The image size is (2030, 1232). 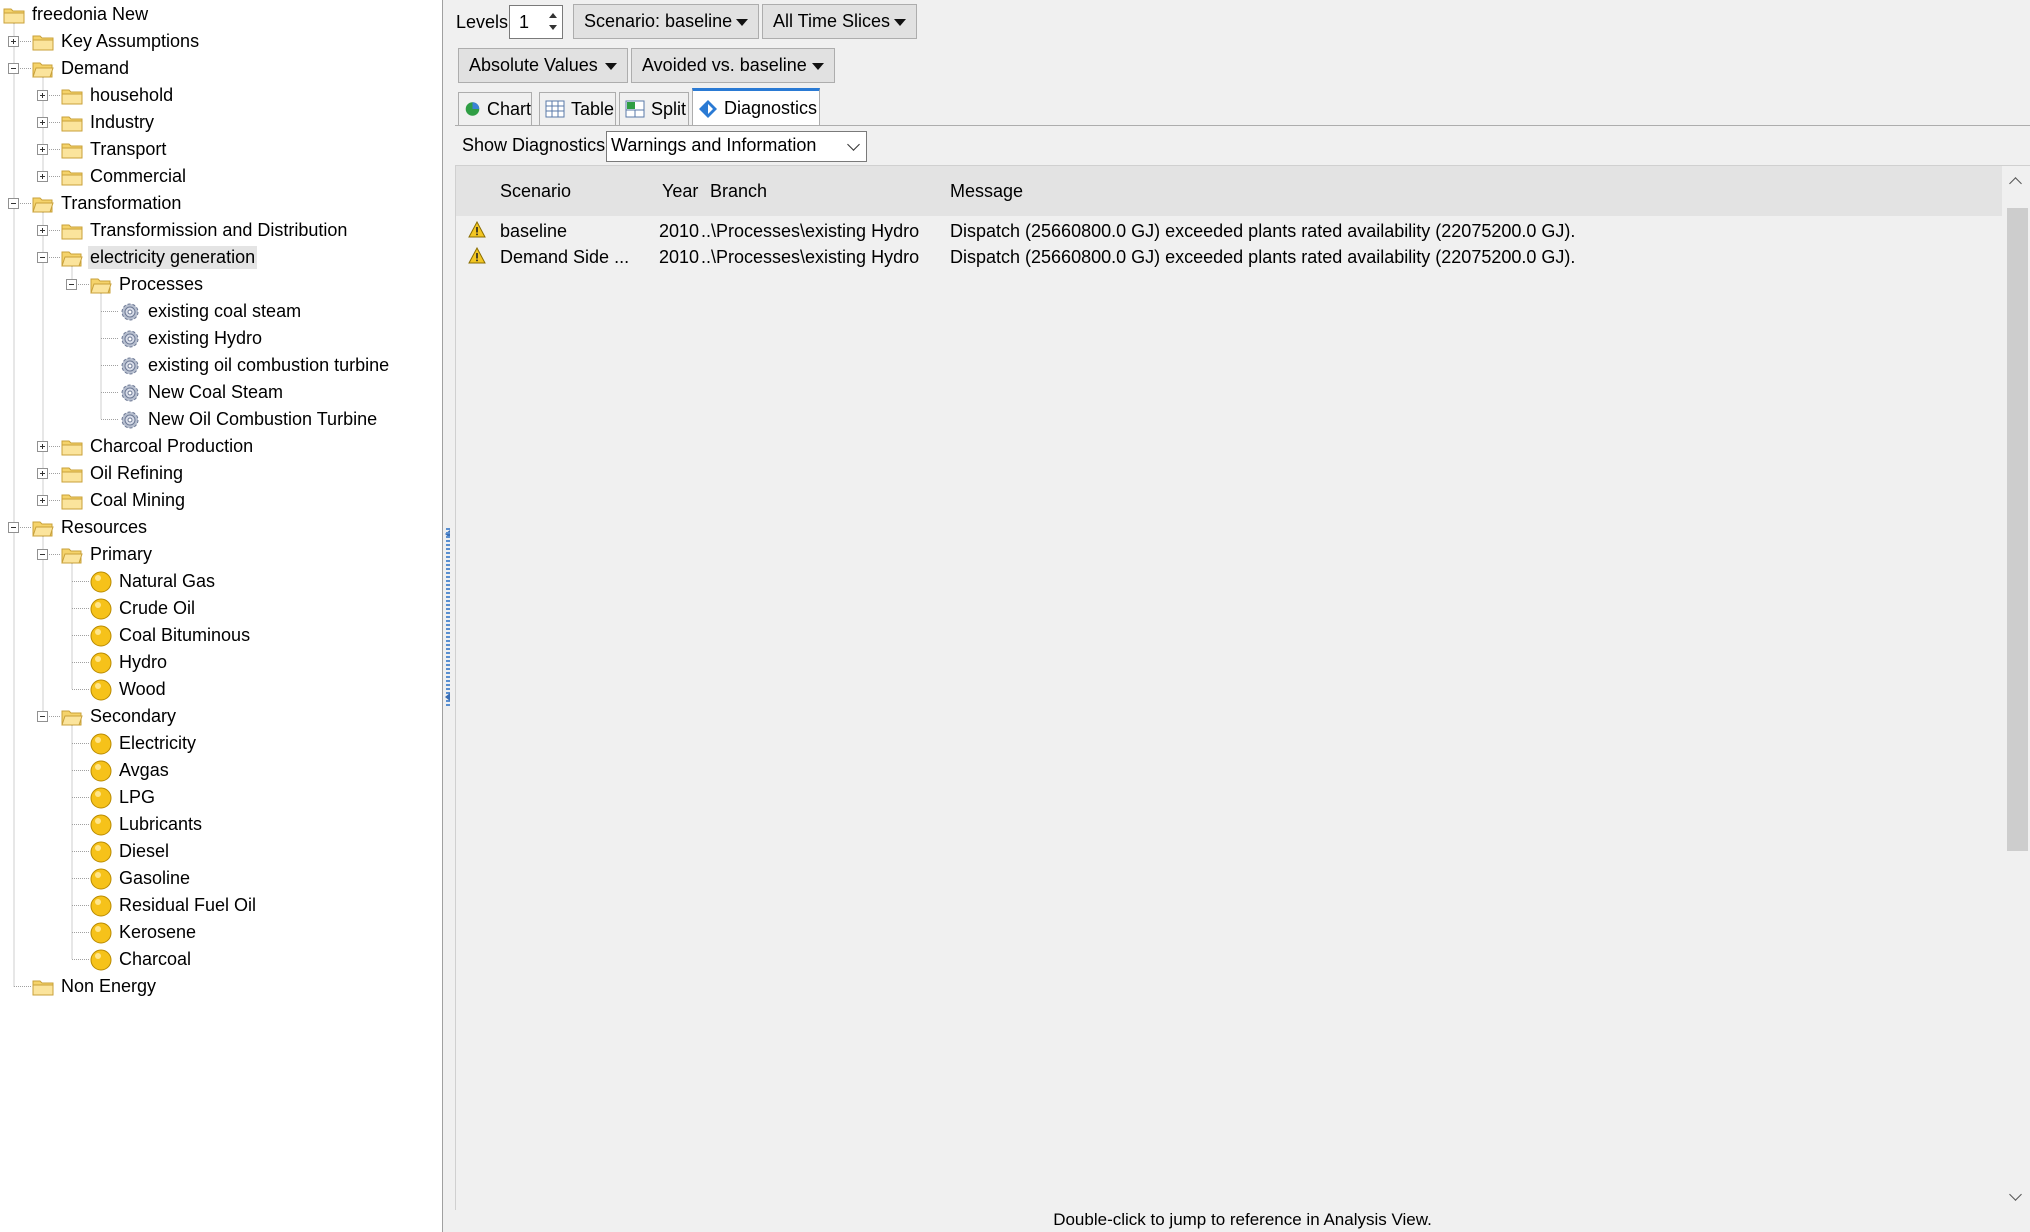 What do you see at coordinates (249, 419) in the screenshot?
I see `tree-item: New Oil Combustion Turbine` at bounding box center [249, 419].